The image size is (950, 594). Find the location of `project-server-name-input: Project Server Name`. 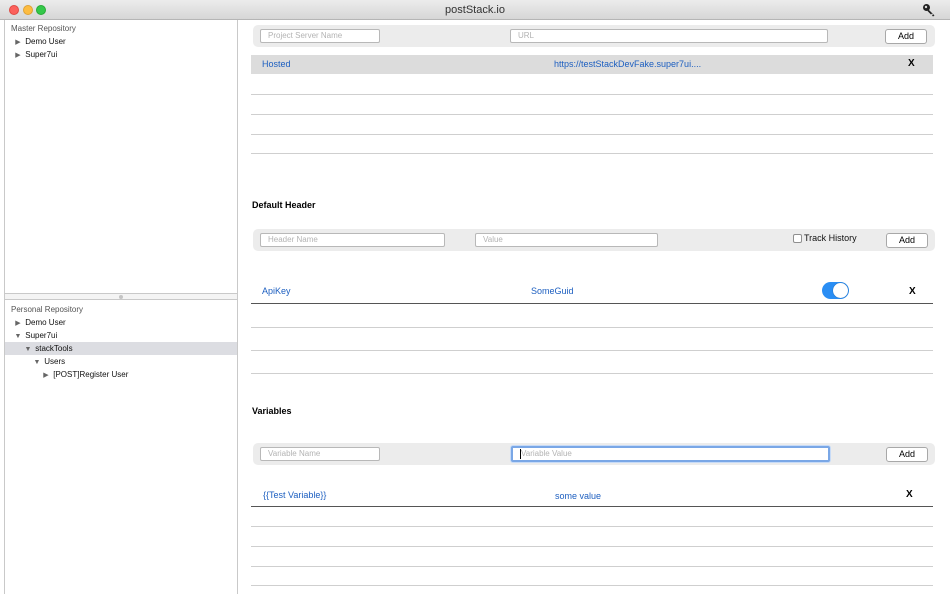

project-server-name-input: Project Server Name is located at coordinates (320, 36).